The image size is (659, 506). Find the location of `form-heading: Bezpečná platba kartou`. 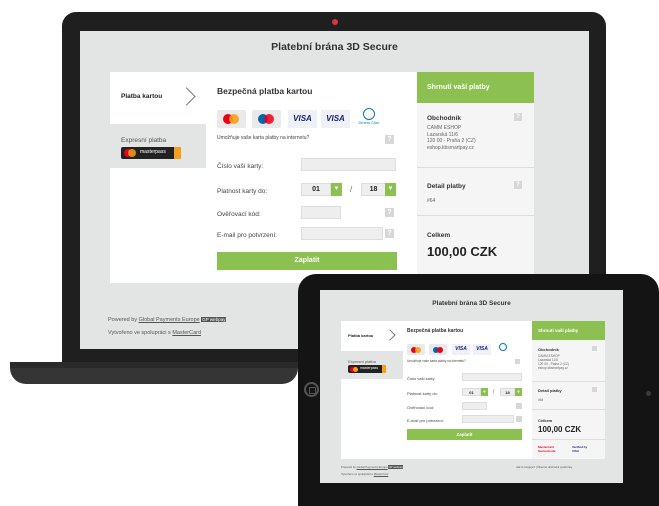

form-heading: Bezpečná platba kartou is located at coordinates (265, 91).